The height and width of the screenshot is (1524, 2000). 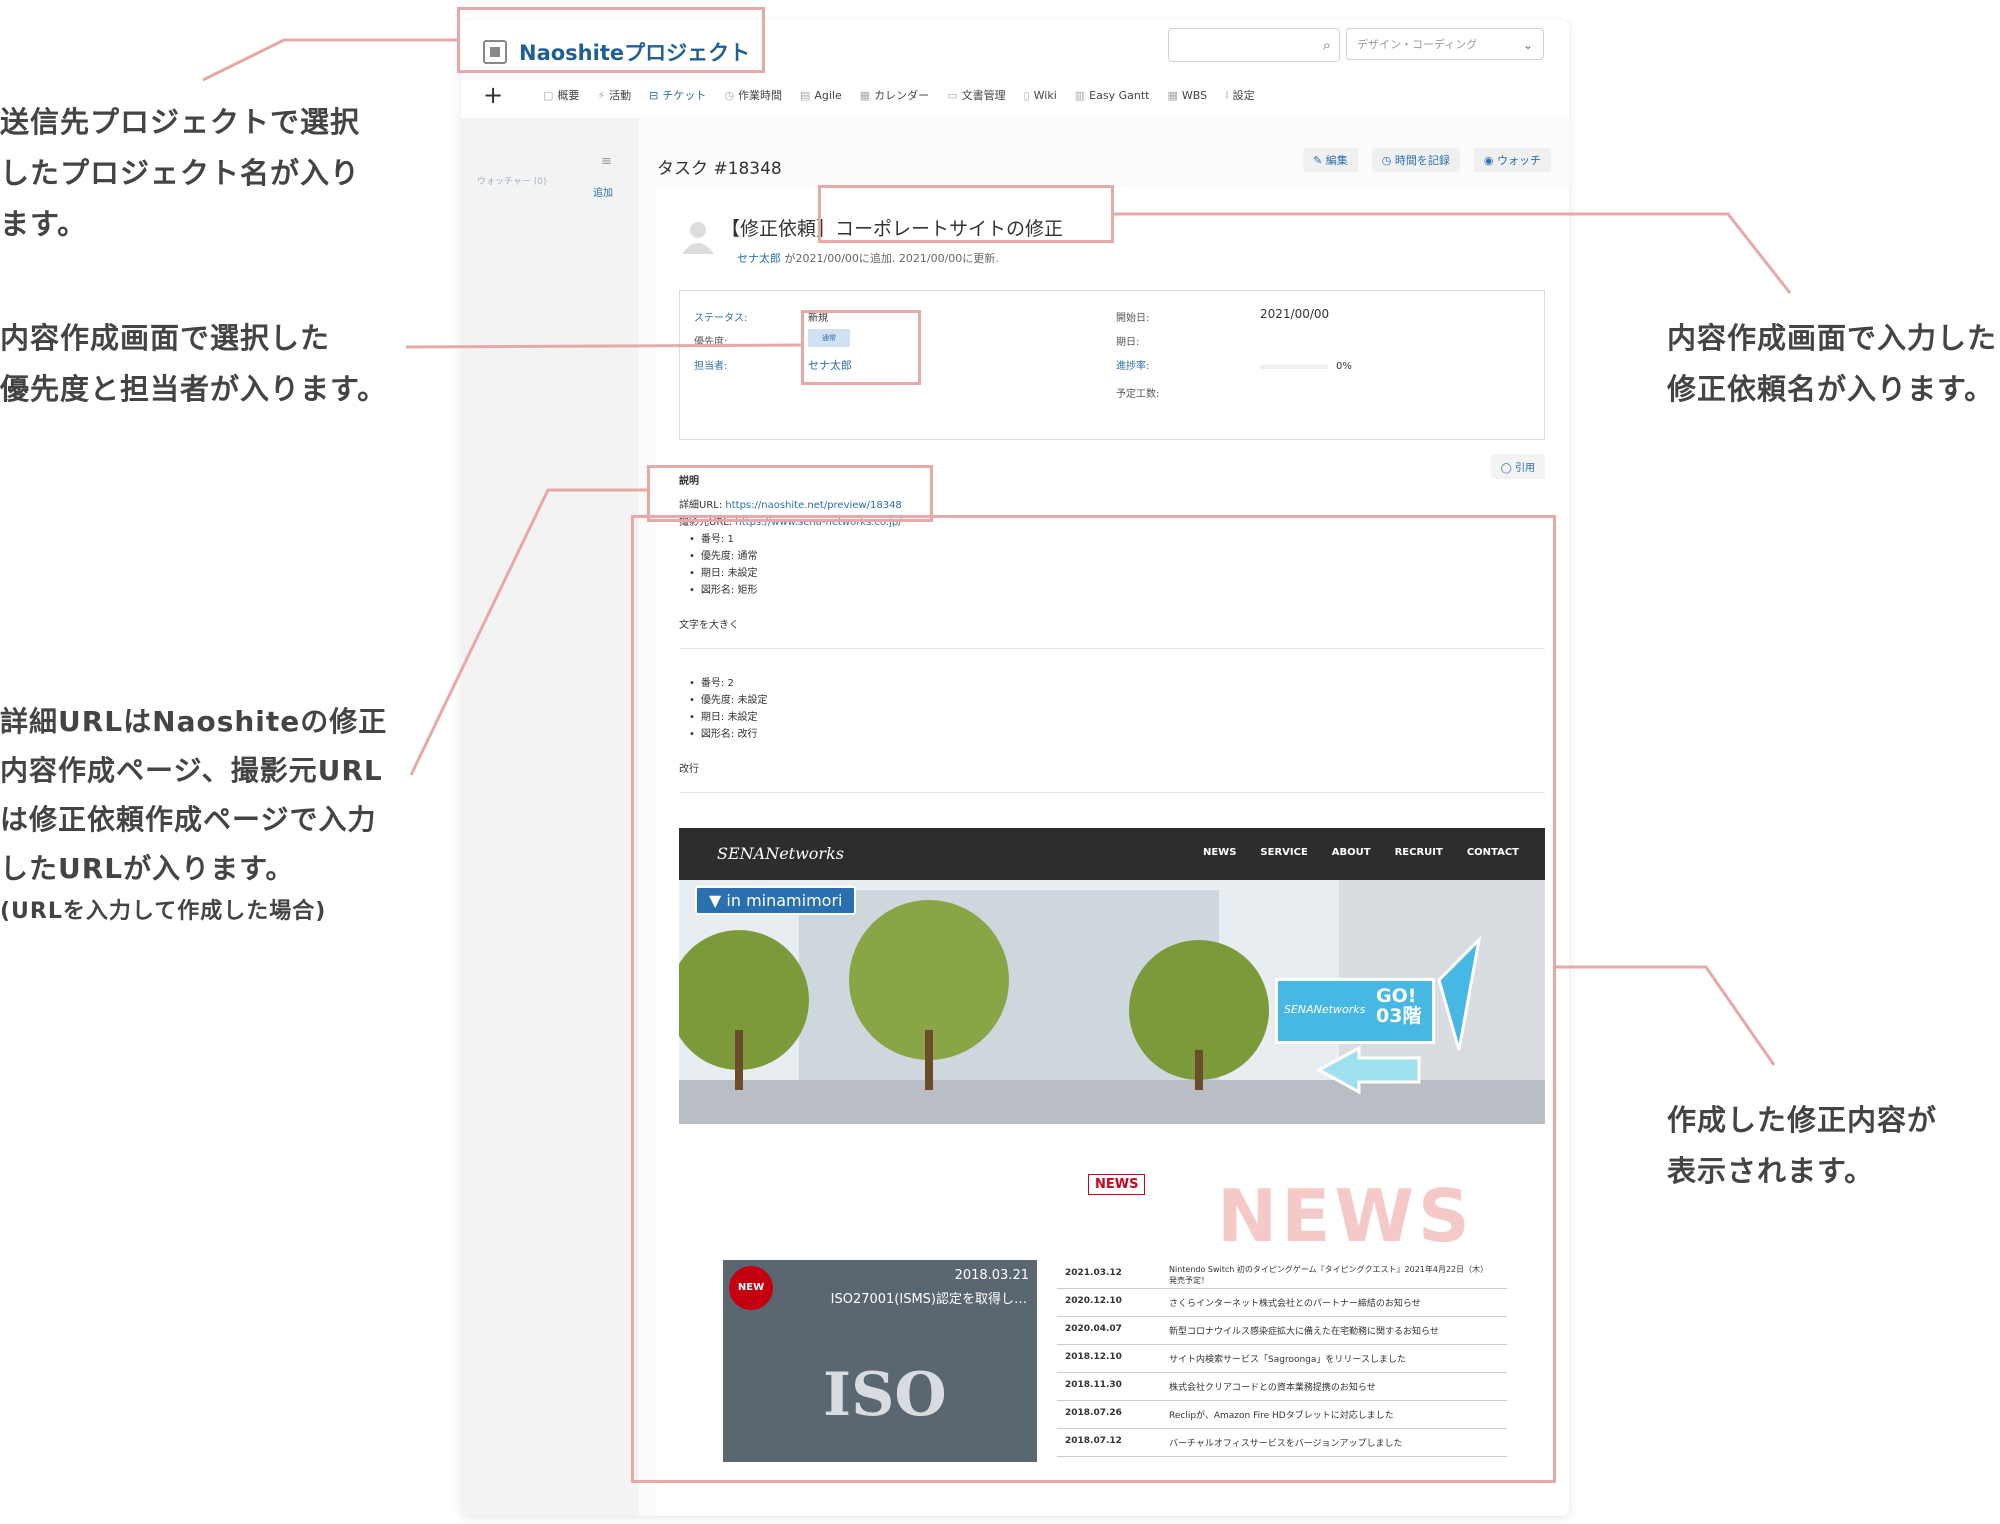 What do you see at coordinates (329, 60) in the screenshot?
I see `callout-line-project` at bounding box center [329, 60].